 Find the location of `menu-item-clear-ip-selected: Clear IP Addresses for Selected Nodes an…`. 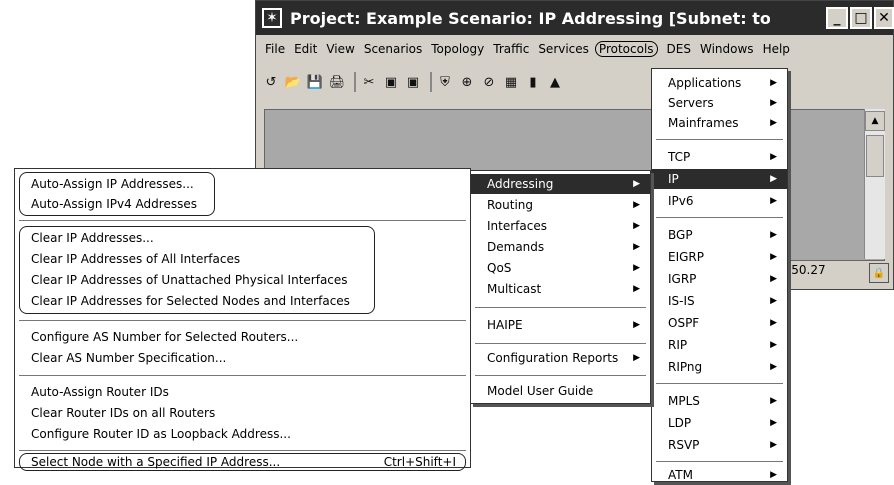

menu-item-clear-ip-selected: Clear IP Addresses for Selected Nodes an… is located at coordinates (242, 301).